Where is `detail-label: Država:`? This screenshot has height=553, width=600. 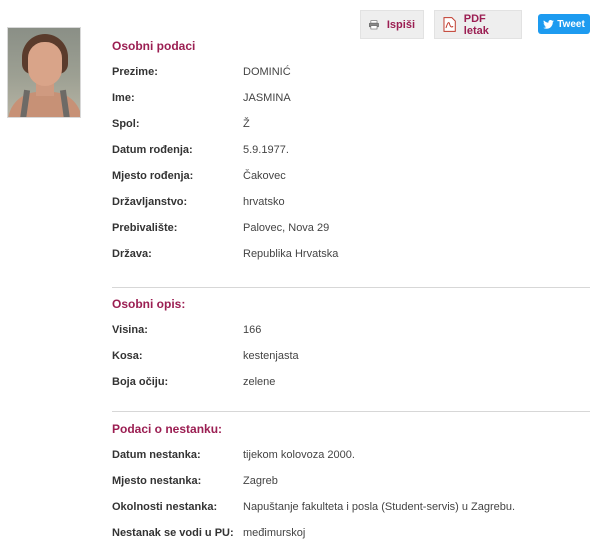
detail-label: Država: is located at coordinates (132, 254).